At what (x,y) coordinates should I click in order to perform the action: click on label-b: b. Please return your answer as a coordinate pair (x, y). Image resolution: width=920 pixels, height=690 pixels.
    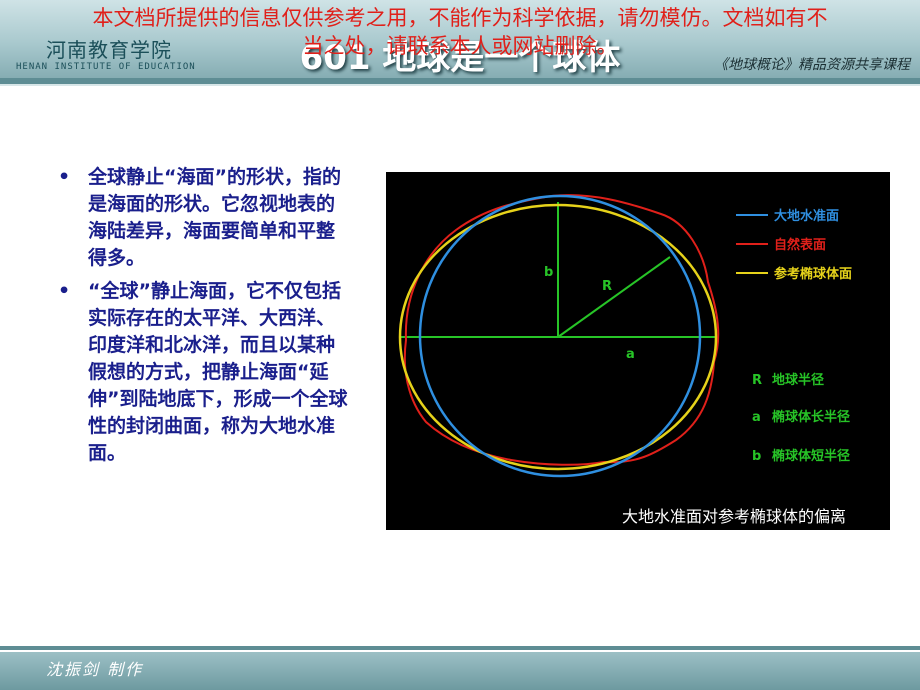
    Looking at the image, I should click on (548, 272).